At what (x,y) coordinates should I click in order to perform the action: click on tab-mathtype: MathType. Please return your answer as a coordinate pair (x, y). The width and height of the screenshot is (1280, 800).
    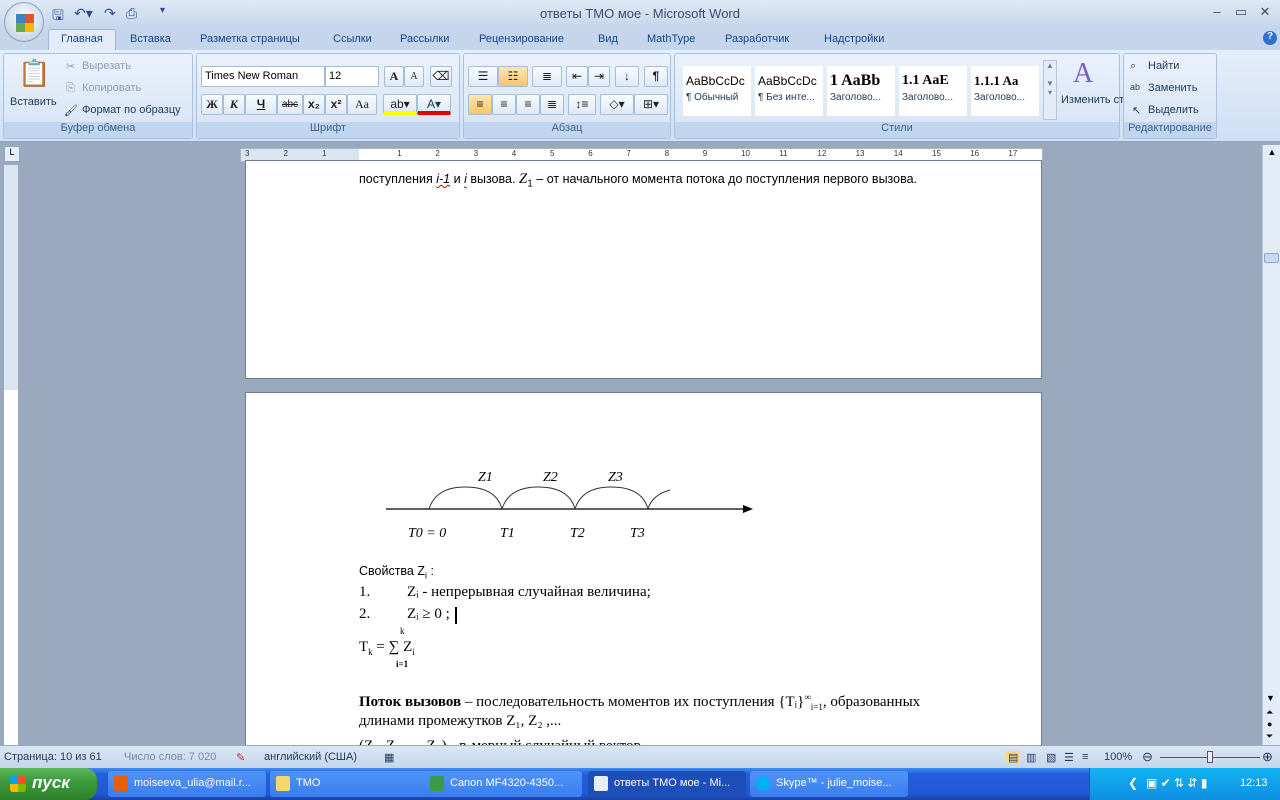
    Looking at the image, I should click on (671, 39).